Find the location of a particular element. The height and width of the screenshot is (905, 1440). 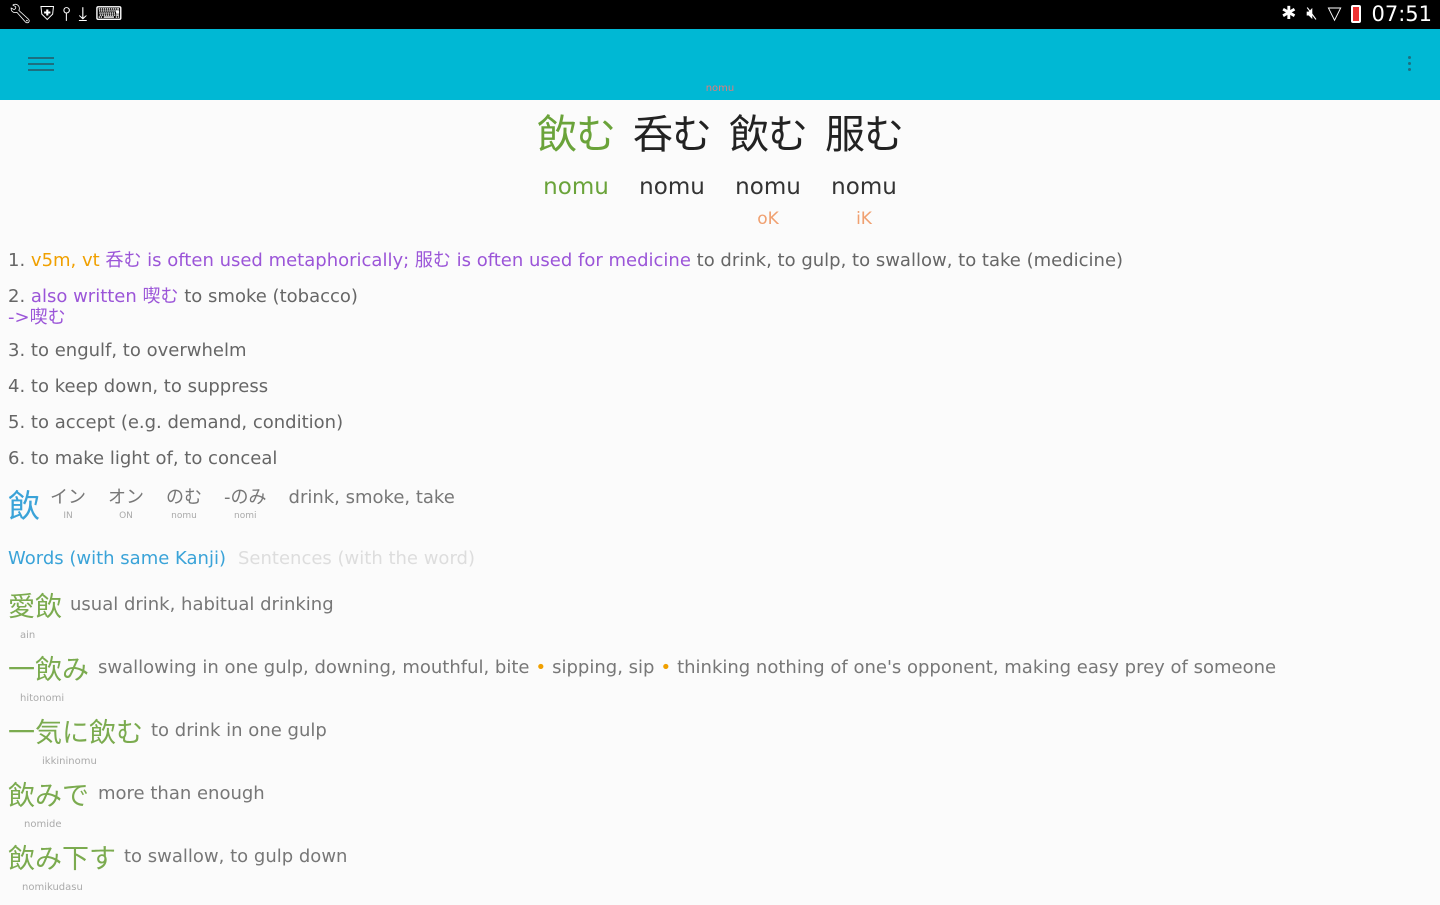

keyboard-icon: ⌨ is located at coordinates (109, 14).